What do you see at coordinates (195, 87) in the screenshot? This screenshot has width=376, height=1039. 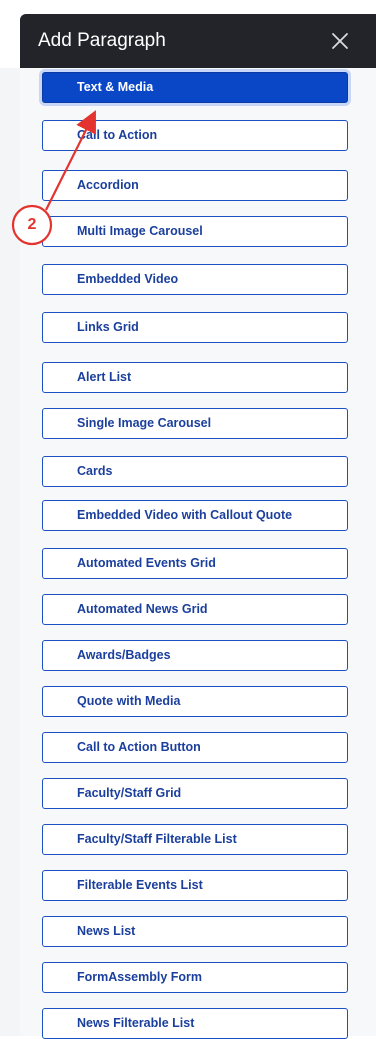 I see `paragraph-type-button-text-and-media: Text & Media` at bounding box center [195, 87].